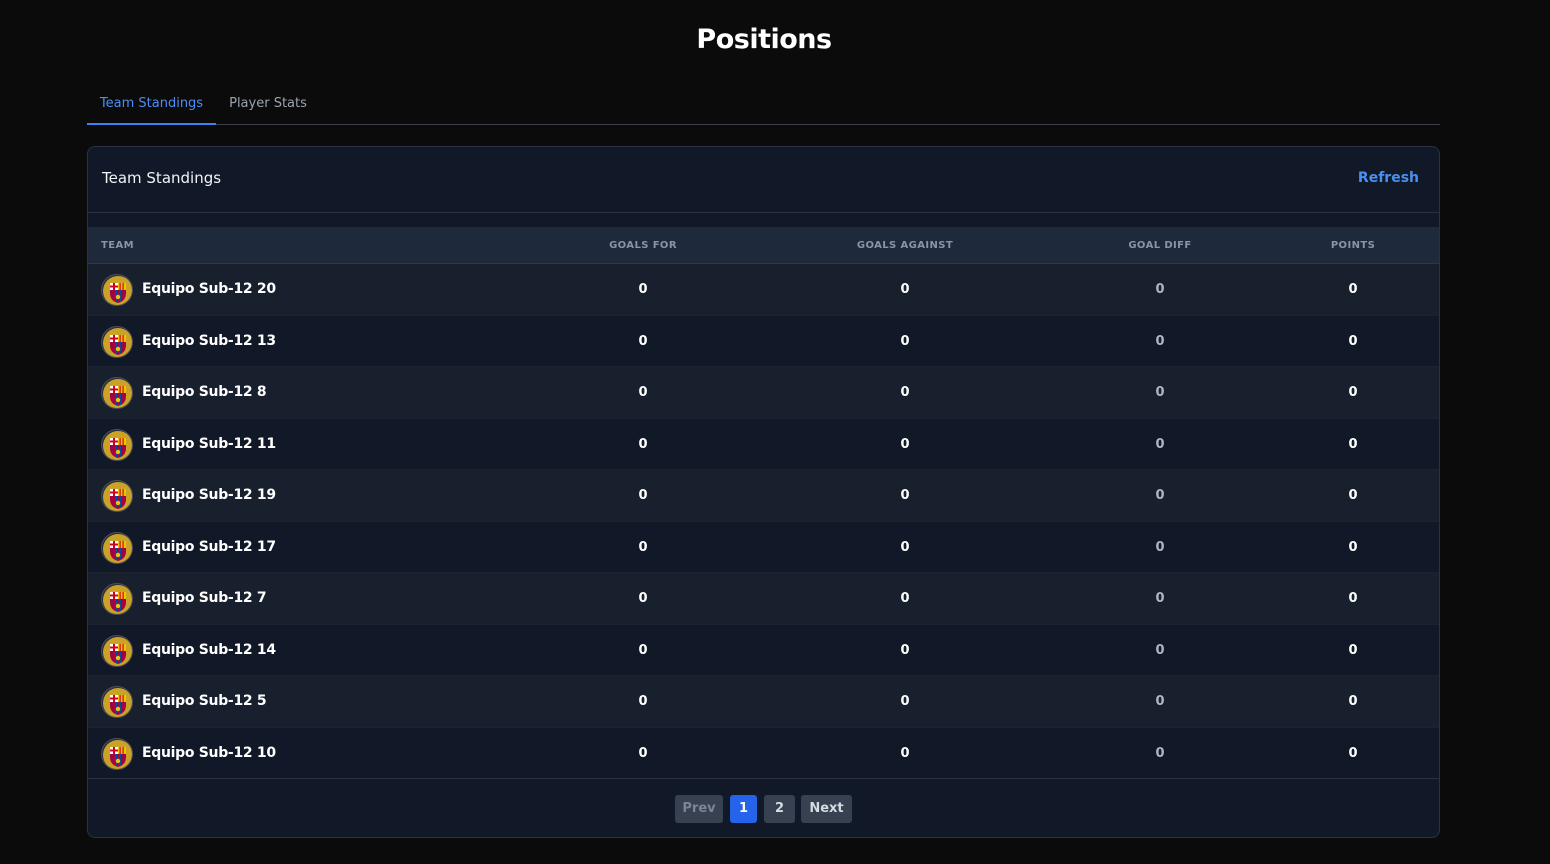  Describe the element at coordinates (209, 752) in the screenshot. I see `team-name: Equipo Sub-12 10` at that location.